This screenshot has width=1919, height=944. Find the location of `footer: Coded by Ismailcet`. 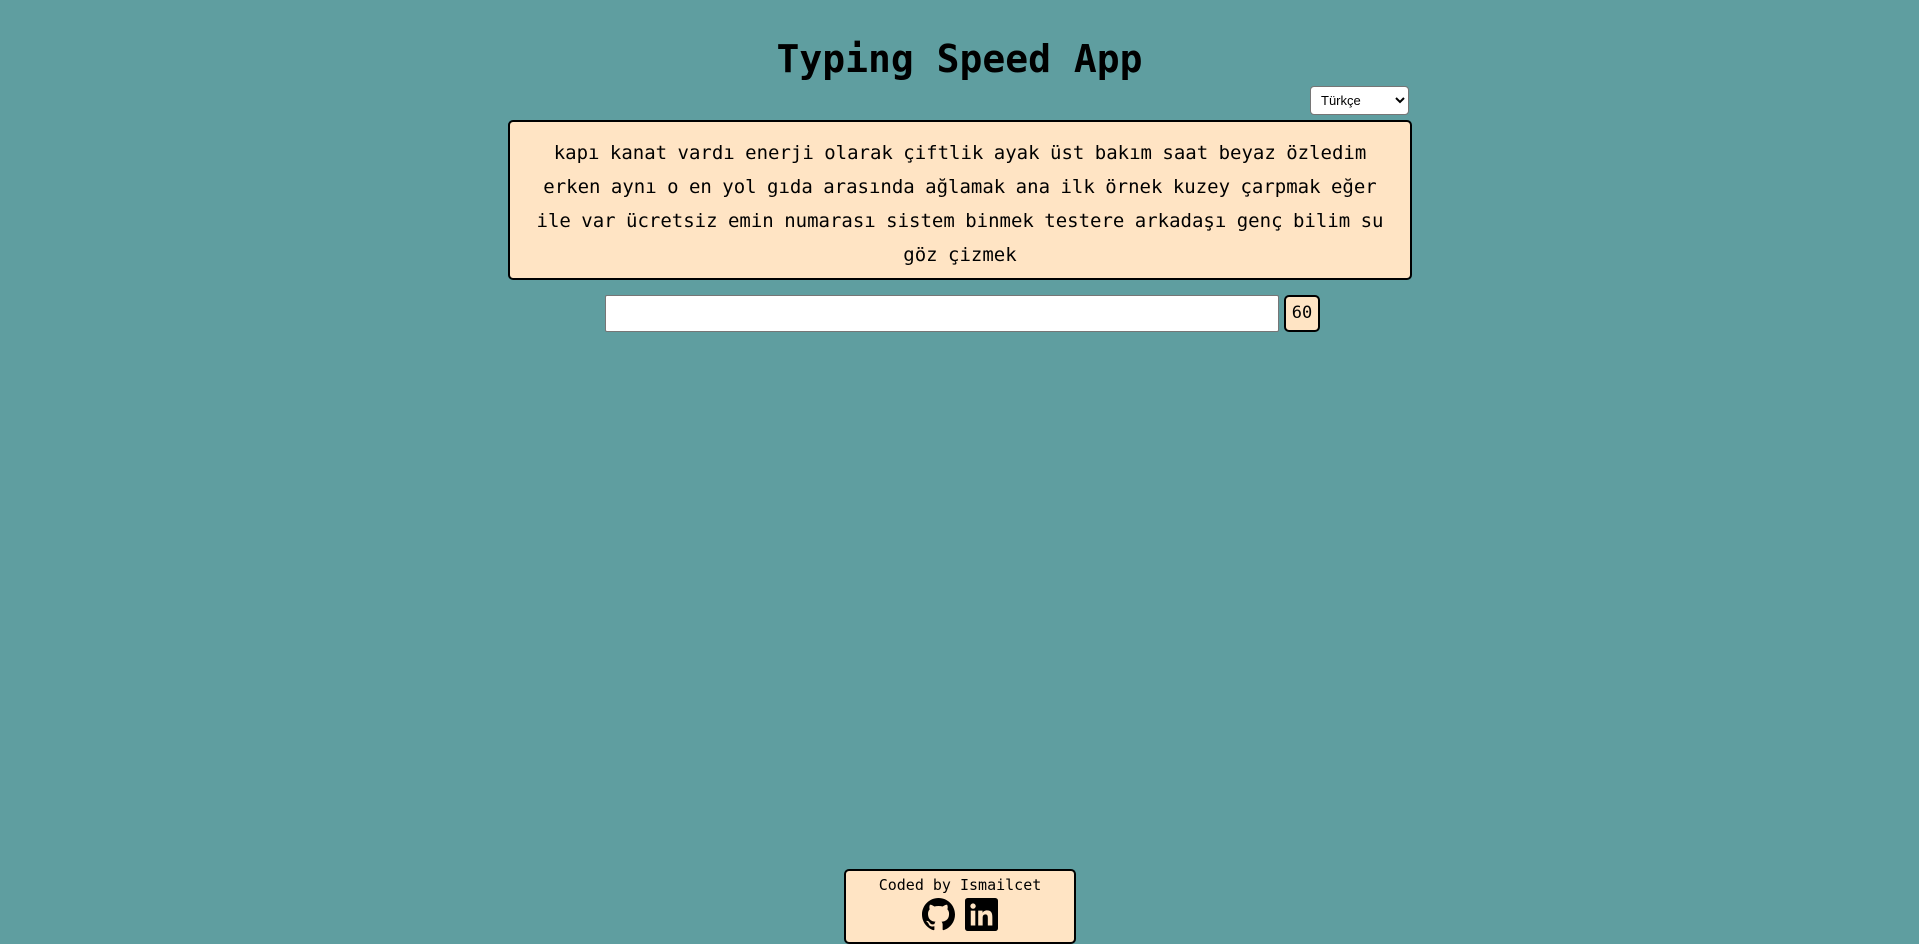

footer: Coded by Ismailcet is located at coordinates (960, 906).